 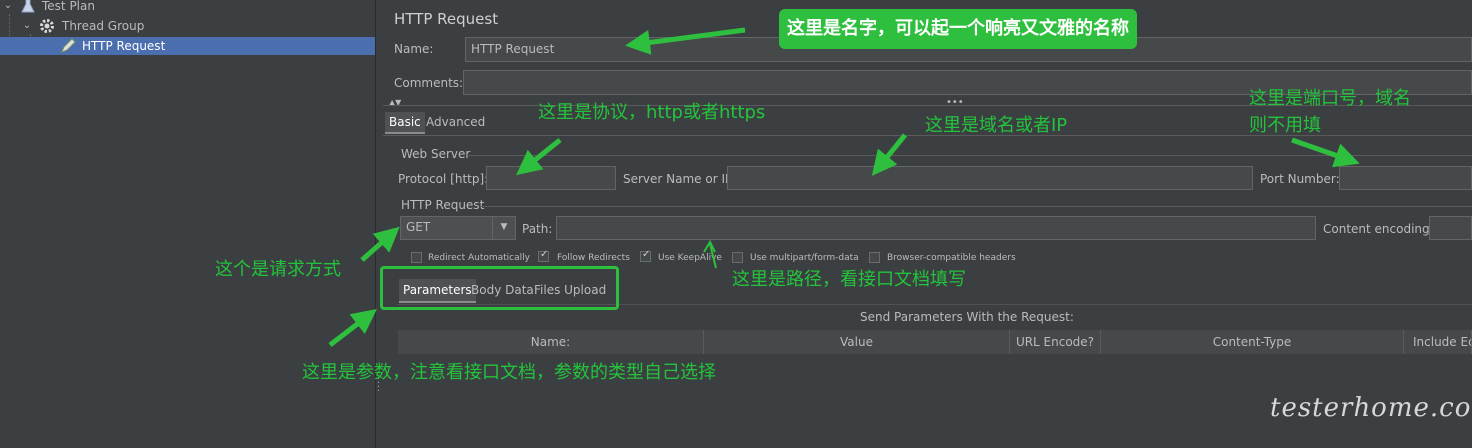 What do you see at coordinates (889, 154) in the screenshot?
I see `arrow-to-server-field` at bounding box center [889, 154].